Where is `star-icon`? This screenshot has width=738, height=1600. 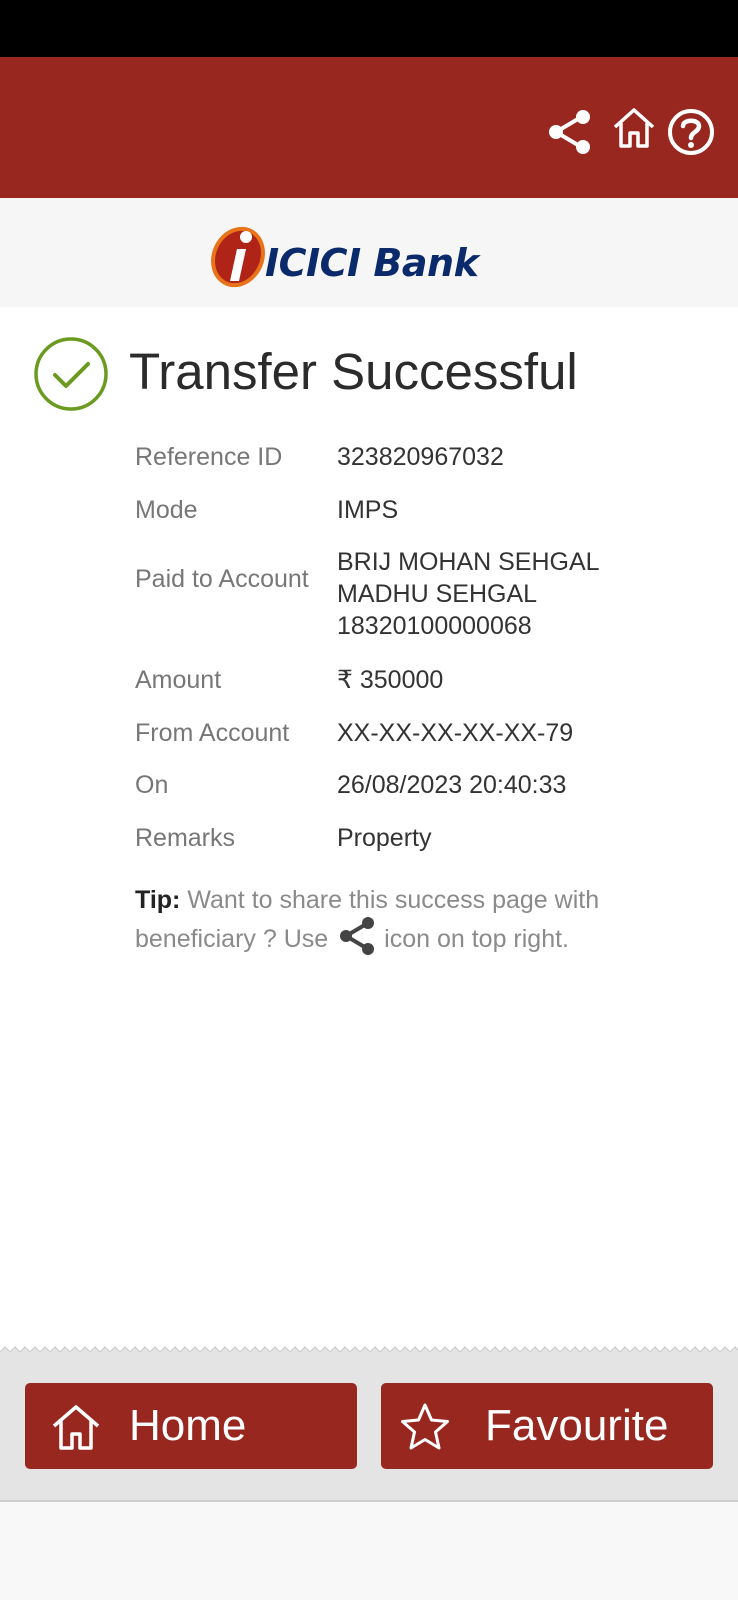
star-icon is located at coordinates (425, 1429).